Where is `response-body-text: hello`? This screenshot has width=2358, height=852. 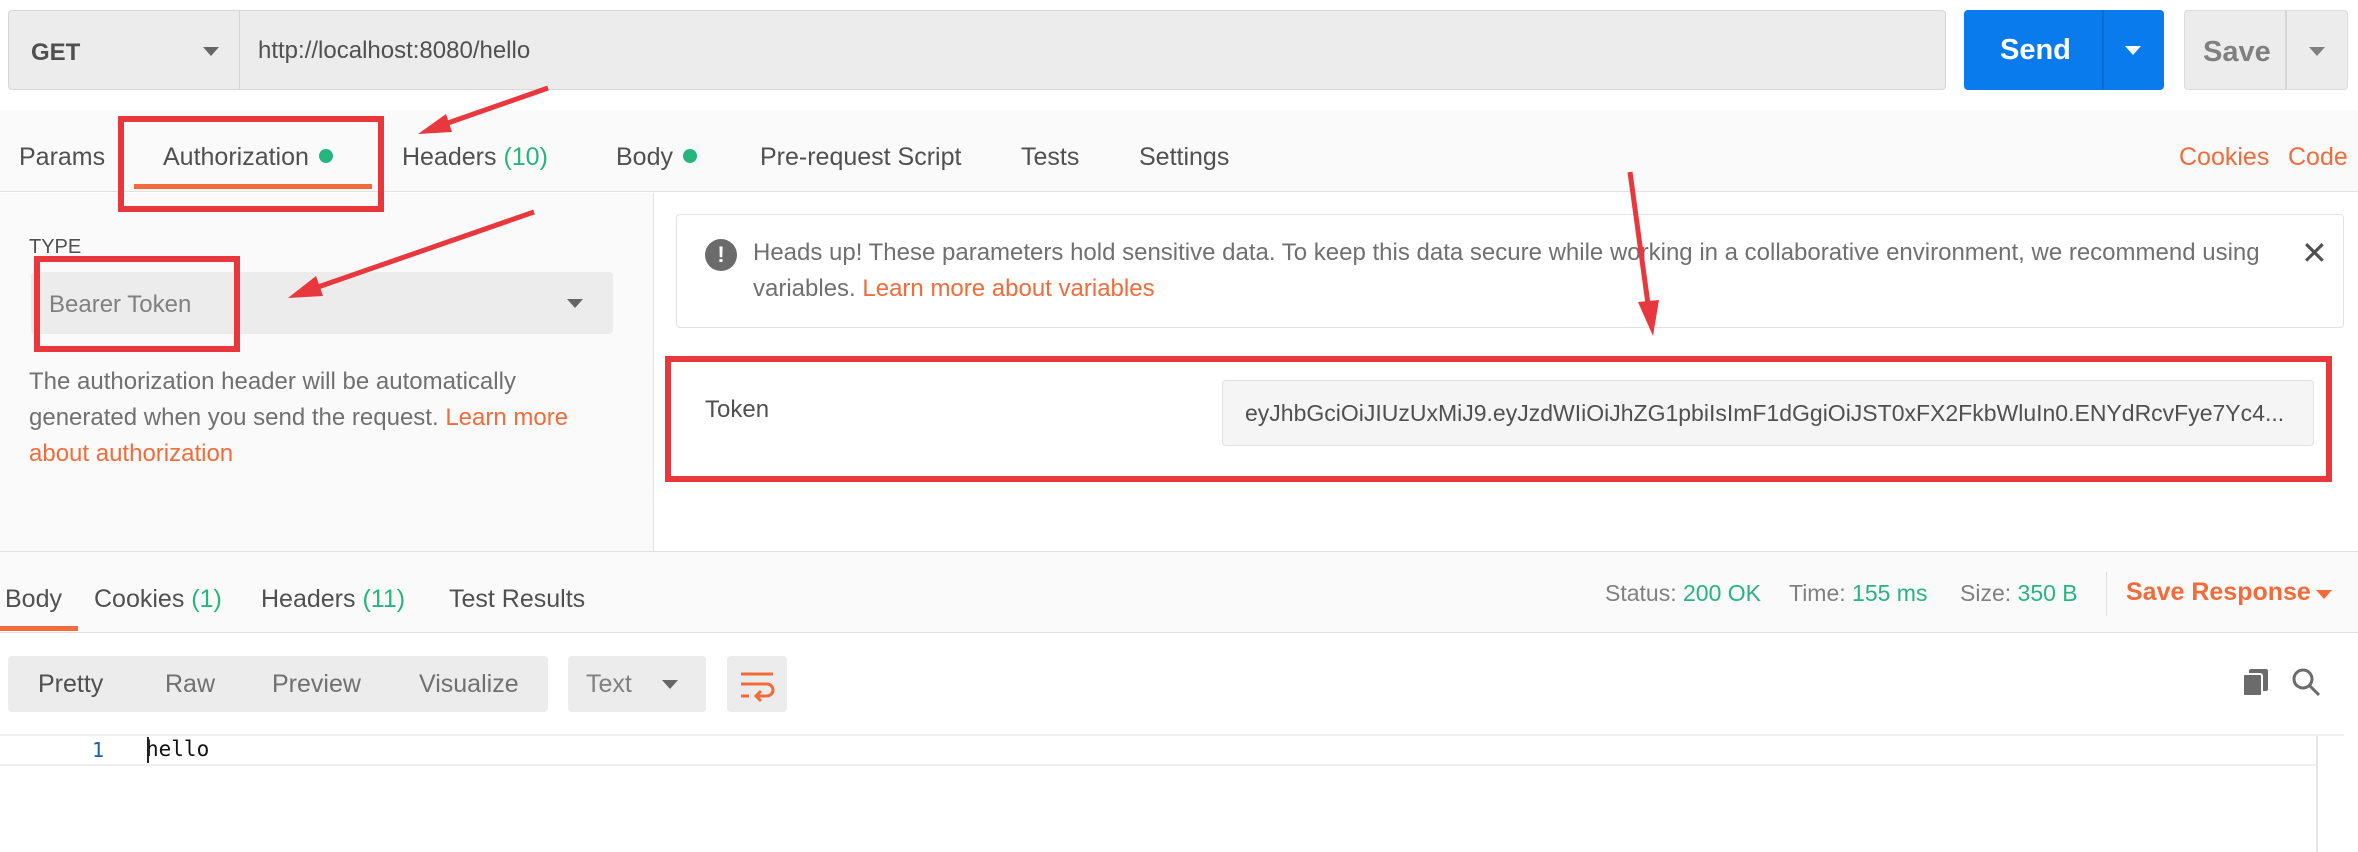
response-body-text: hello is located at coordinates (178, 749).